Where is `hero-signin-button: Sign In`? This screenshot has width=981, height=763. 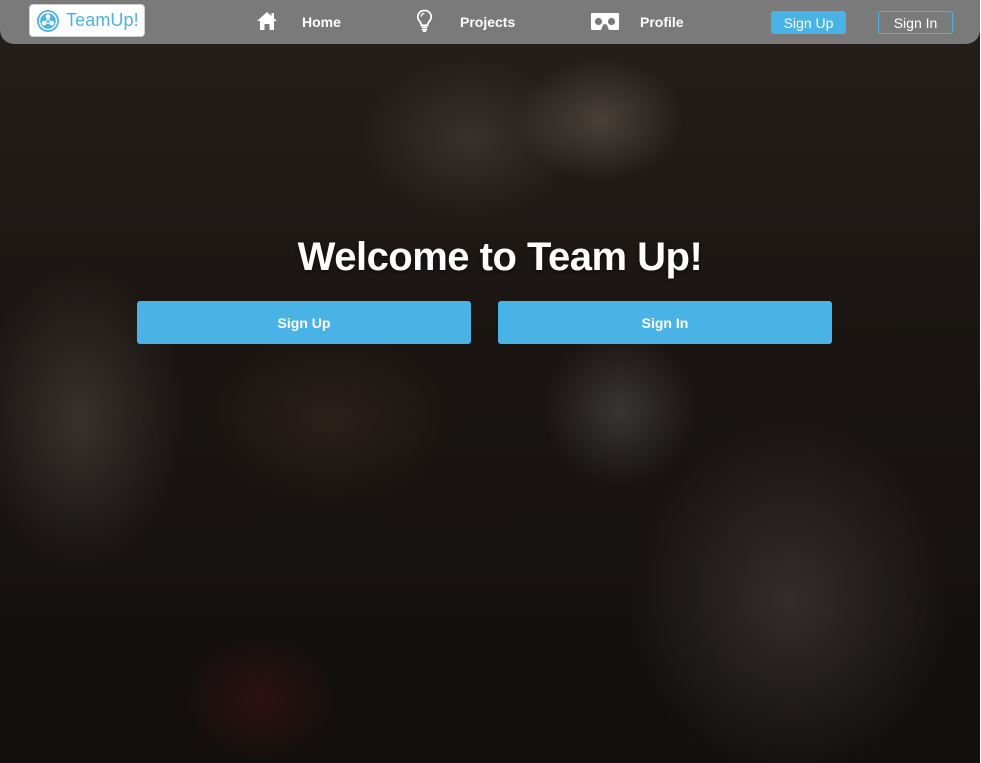 hero-signin-button: Sign In is located at coordinates (665, 322).